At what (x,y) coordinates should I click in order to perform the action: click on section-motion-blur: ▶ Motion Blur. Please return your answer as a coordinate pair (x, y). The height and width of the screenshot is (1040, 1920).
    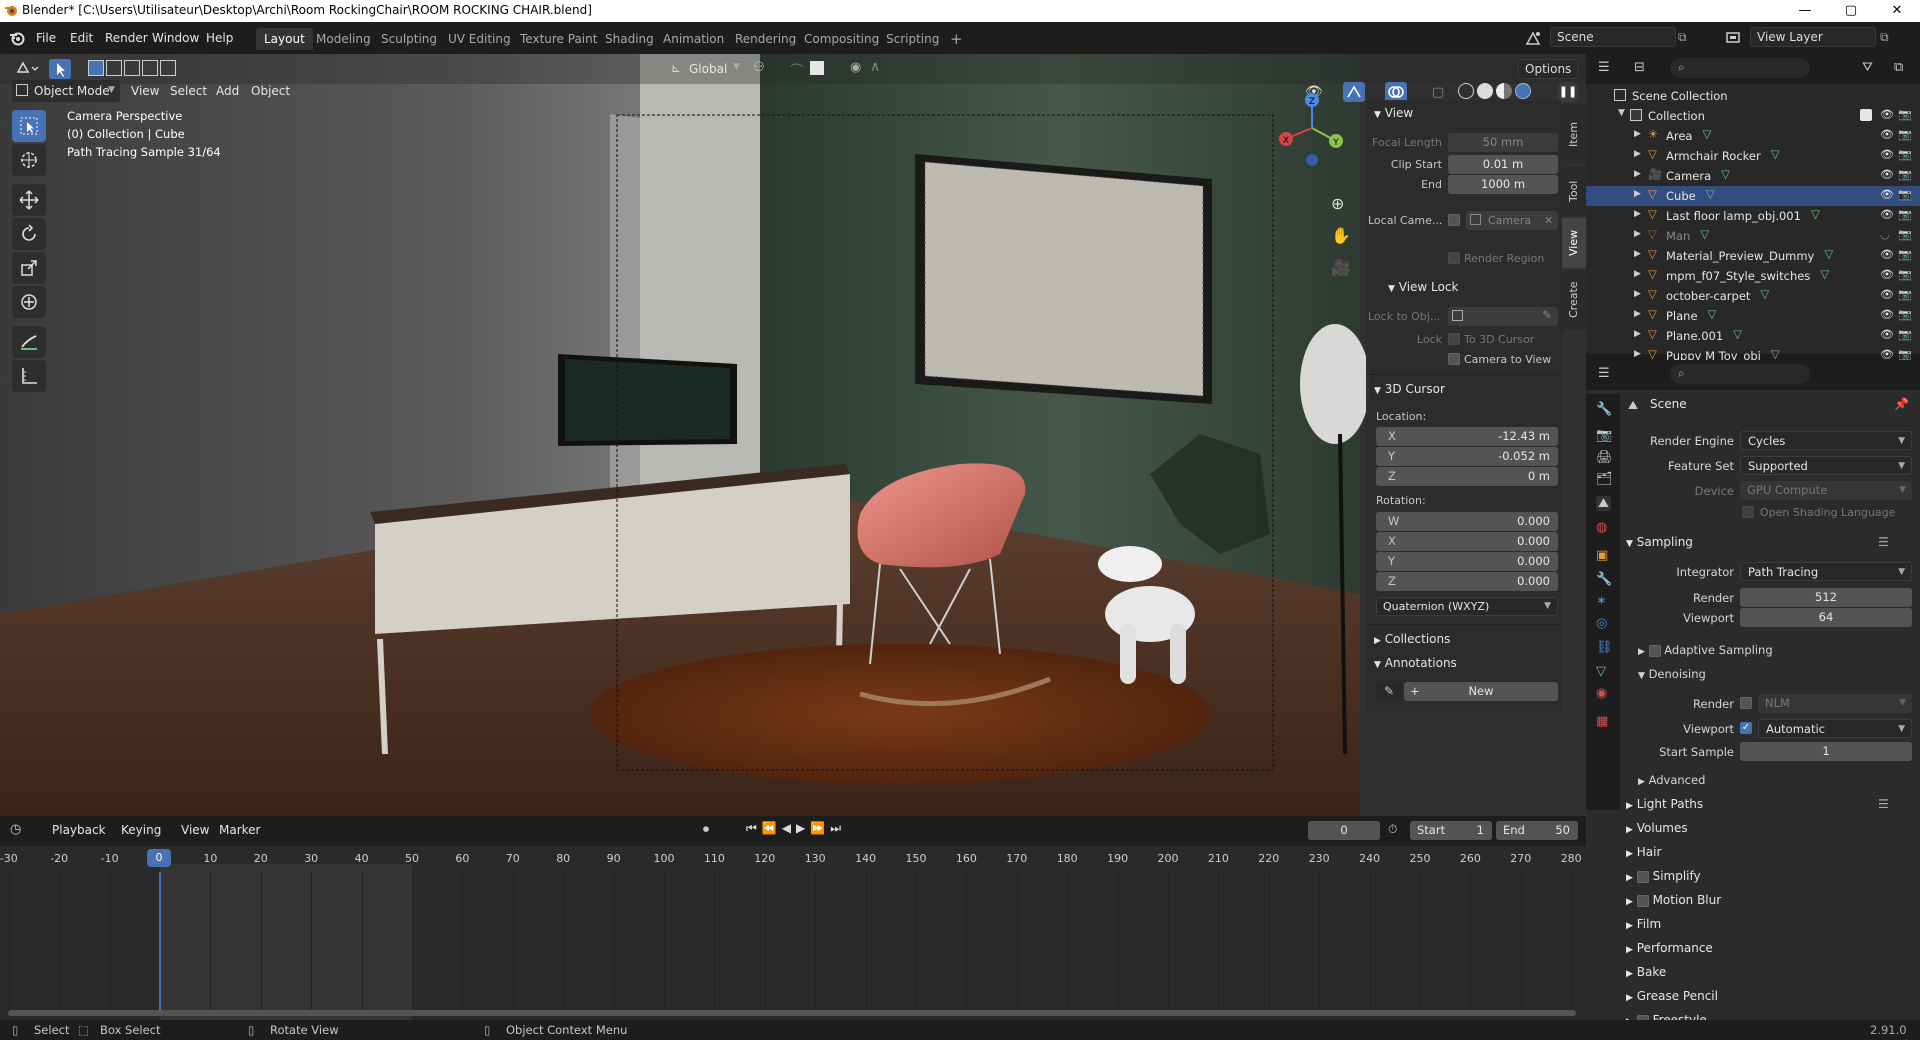
    Looking at the image, I should click on (1770, 900).